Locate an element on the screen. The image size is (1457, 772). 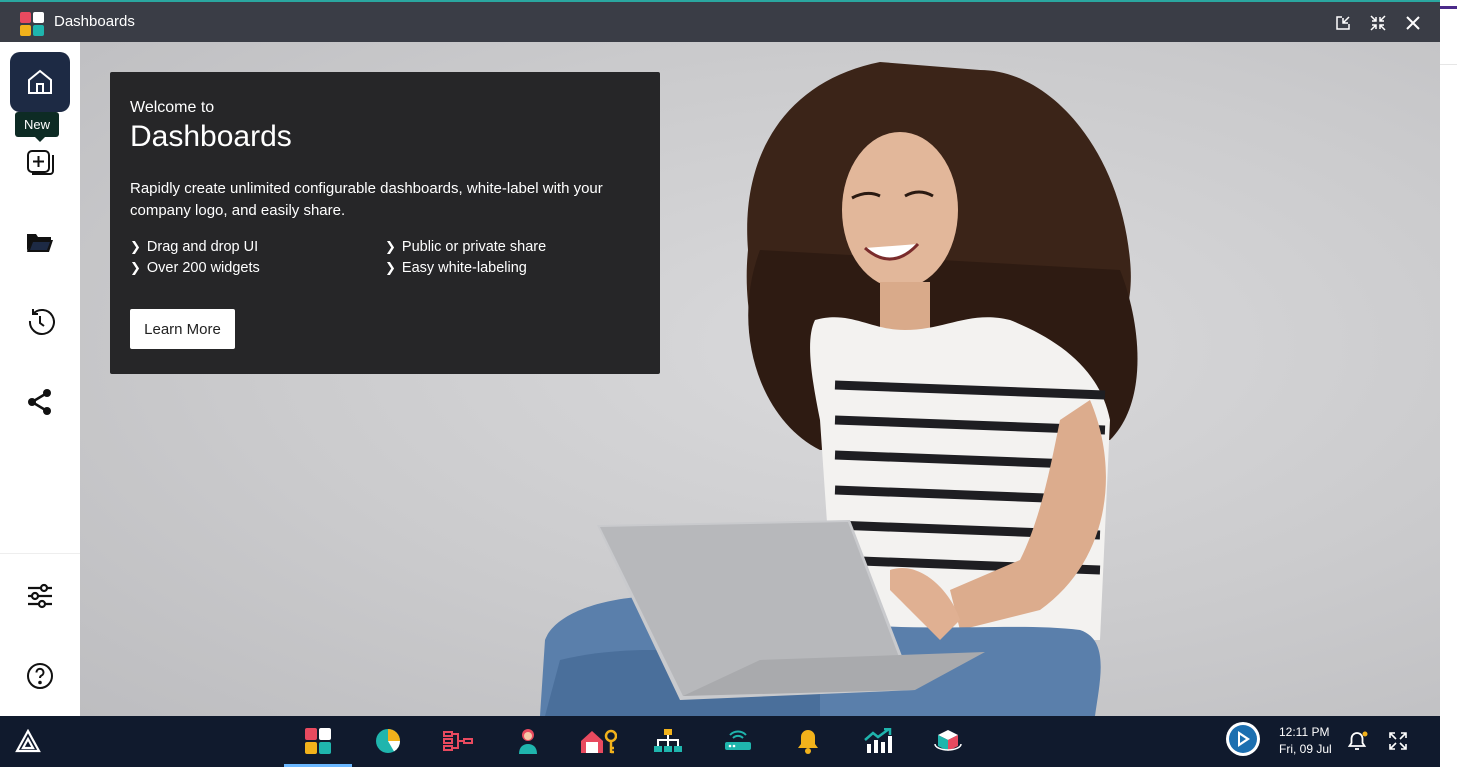
feature-item: ❯ Over 200 widgets is located at coordinates (195, 268).